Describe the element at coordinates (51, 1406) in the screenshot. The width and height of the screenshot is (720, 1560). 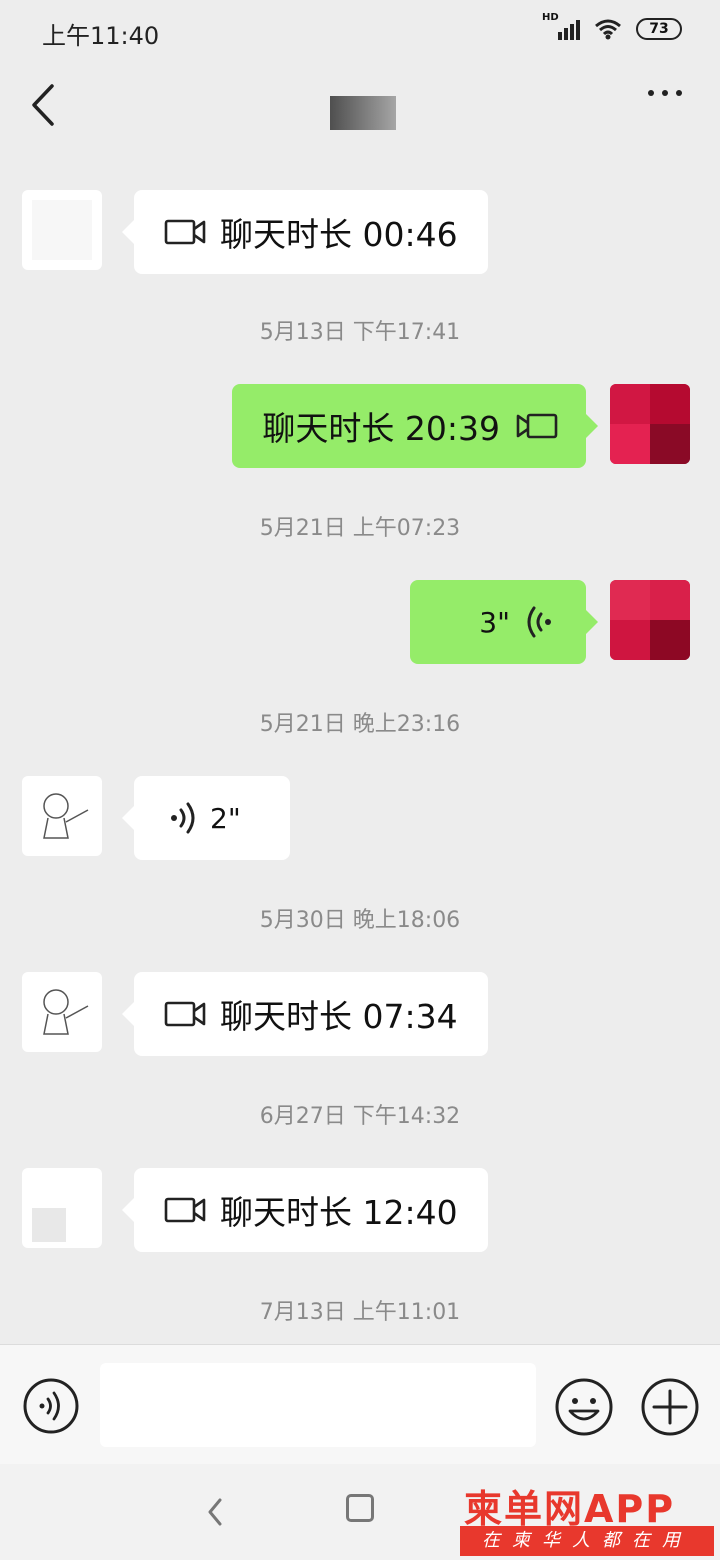
I see `voice-input-toggle-icon` at that location.